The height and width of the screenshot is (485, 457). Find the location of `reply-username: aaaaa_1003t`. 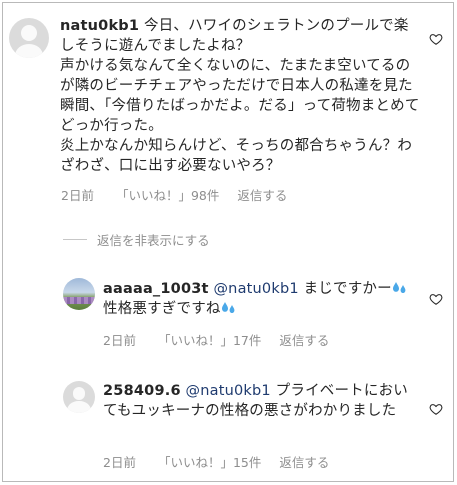

reply-username: aaaaa_1003t is located at coordinates (156, 289).